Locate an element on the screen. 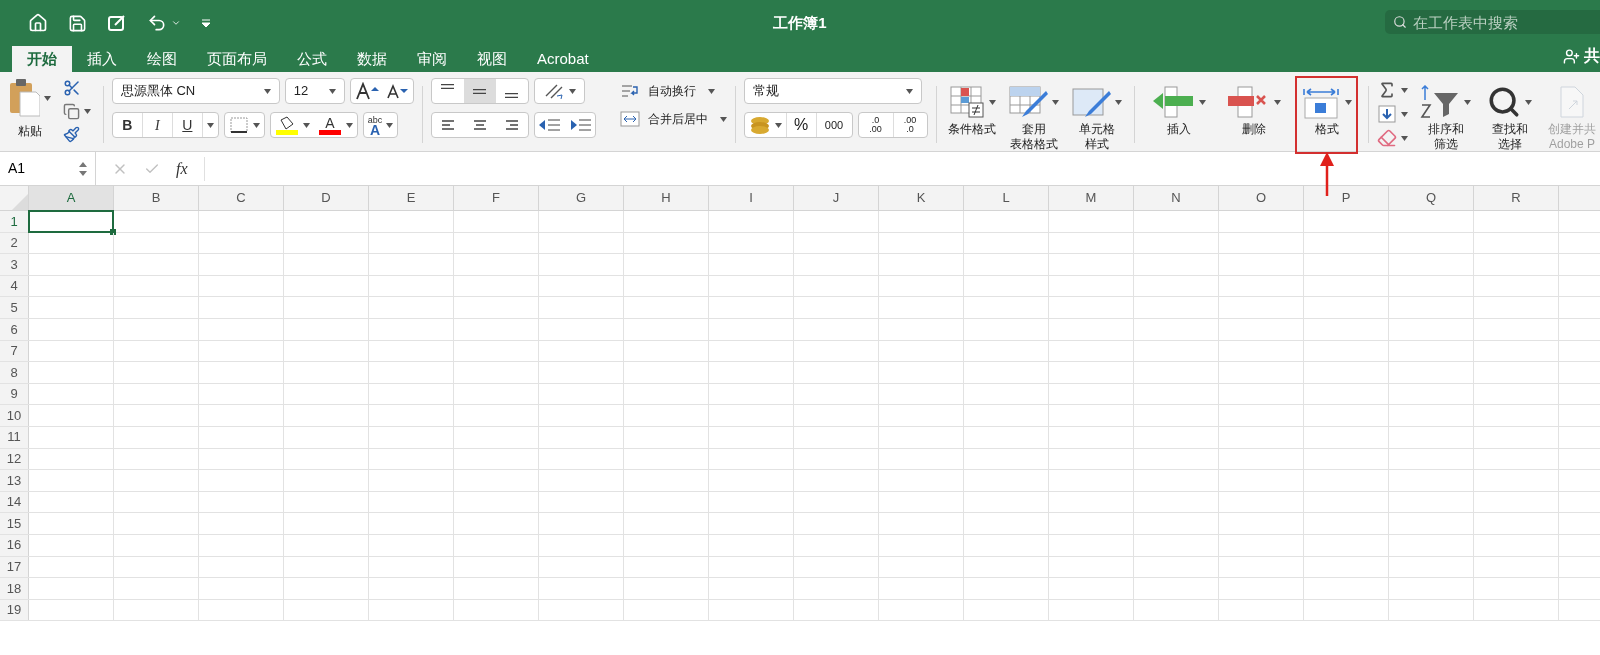 The height and width of the screenshot is (655, 1600). column-header: F is located at coordinates (496, 198).